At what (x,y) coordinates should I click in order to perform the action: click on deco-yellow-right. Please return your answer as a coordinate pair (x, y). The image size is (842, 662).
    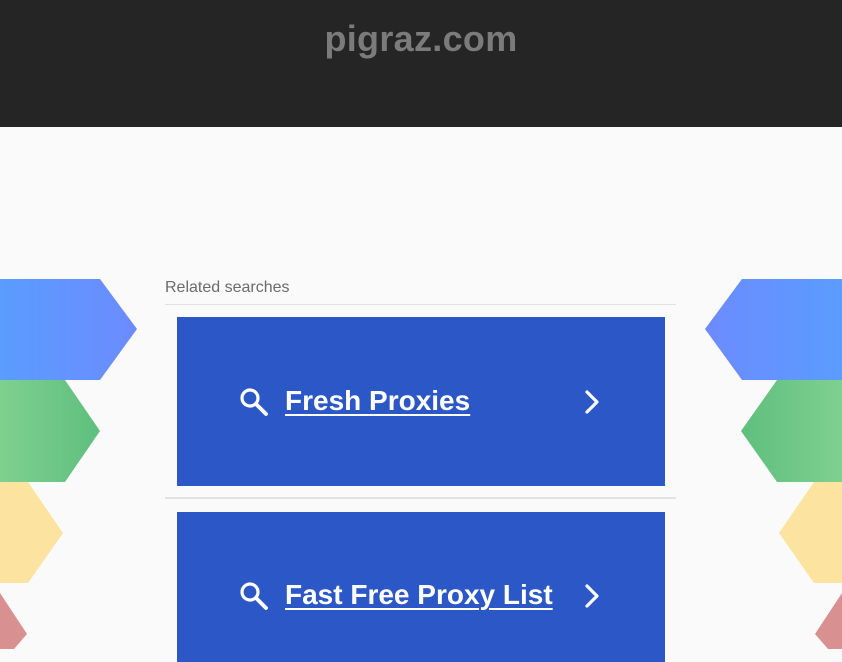
    Looking at the image, I should click on (810, 532).